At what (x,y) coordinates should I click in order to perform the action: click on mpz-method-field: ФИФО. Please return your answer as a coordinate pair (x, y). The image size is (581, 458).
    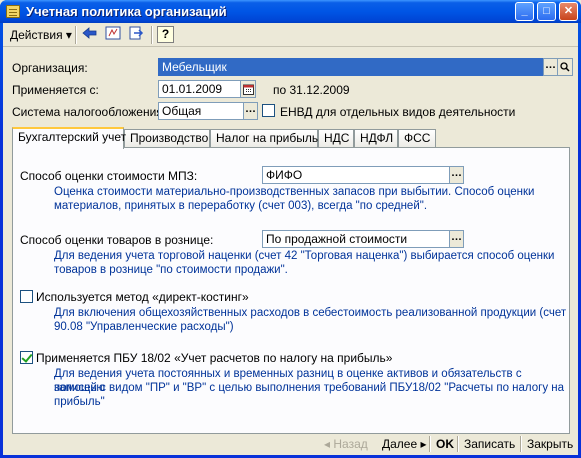
    Looking at the image, I should click on (356, 175).